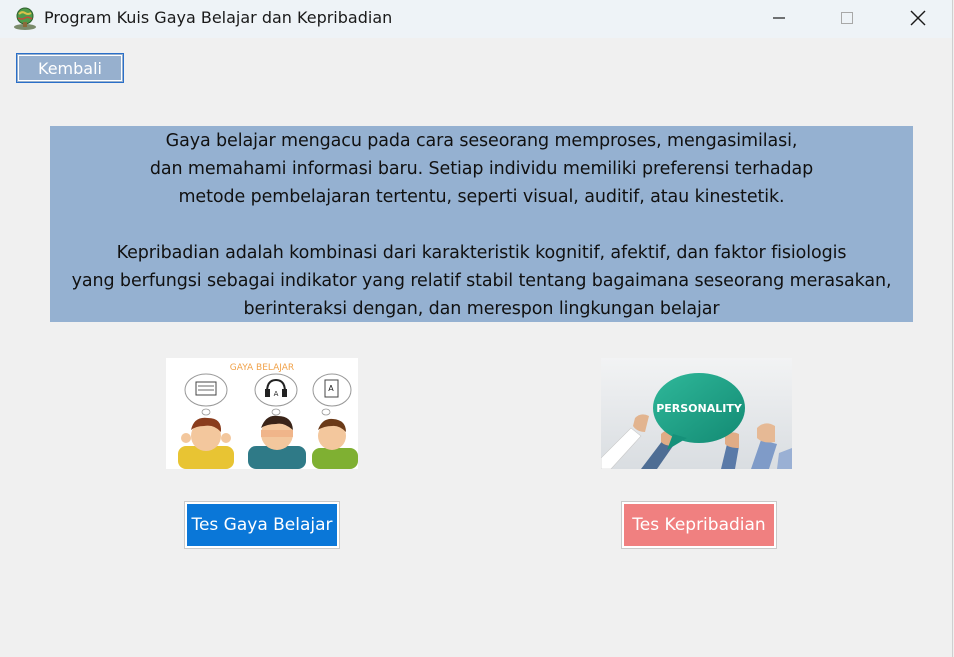 The image size is (954, 657). I want to click on minimize-button, so click(779, 18).